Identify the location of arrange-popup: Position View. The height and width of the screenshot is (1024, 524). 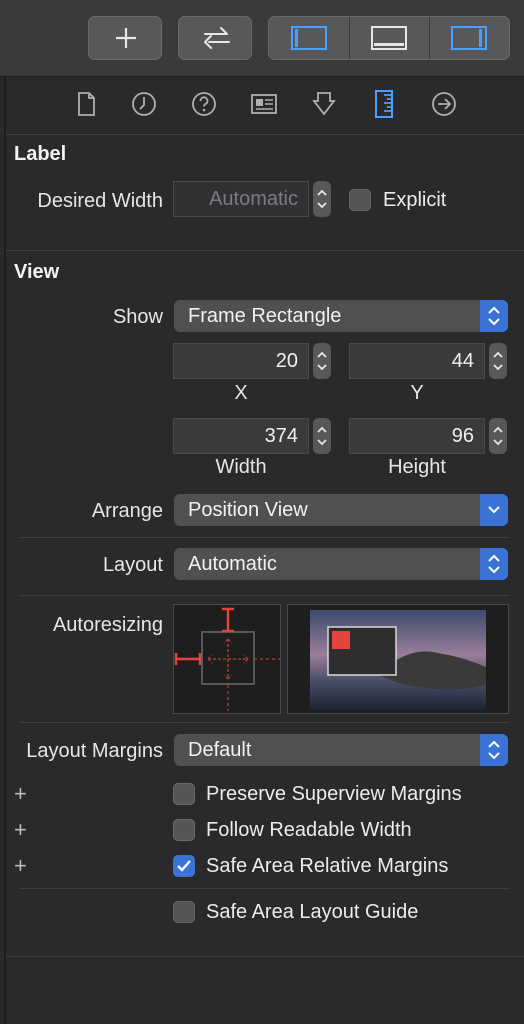
(341, 510).